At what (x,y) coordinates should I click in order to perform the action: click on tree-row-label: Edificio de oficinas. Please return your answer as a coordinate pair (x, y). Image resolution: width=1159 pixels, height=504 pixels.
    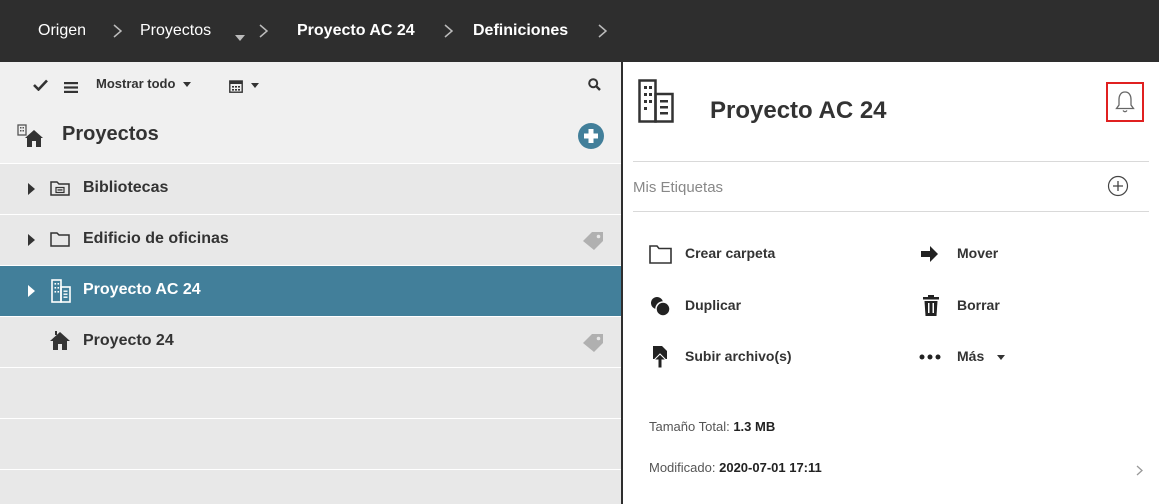
    Looking at the image, I should click on (156, 238).